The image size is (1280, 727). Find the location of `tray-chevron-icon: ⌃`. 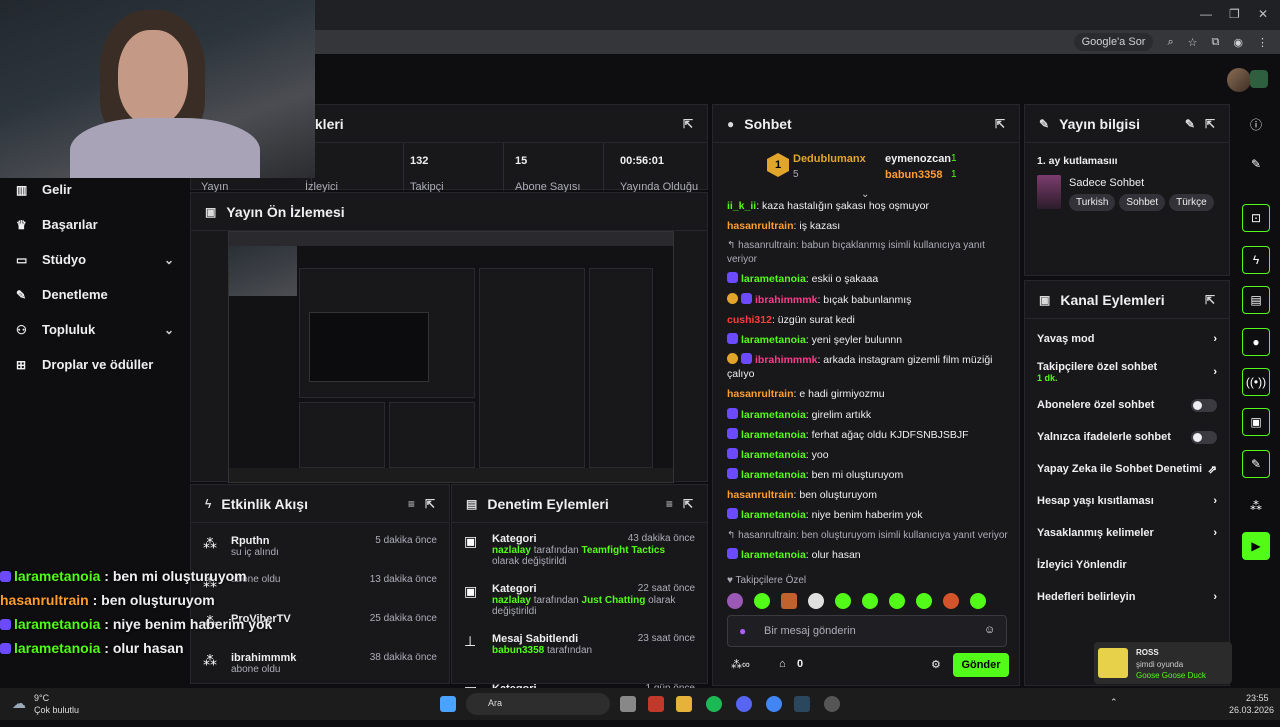

tray-chevron-icon: ⌃ is located at coordinates (1114, 702).